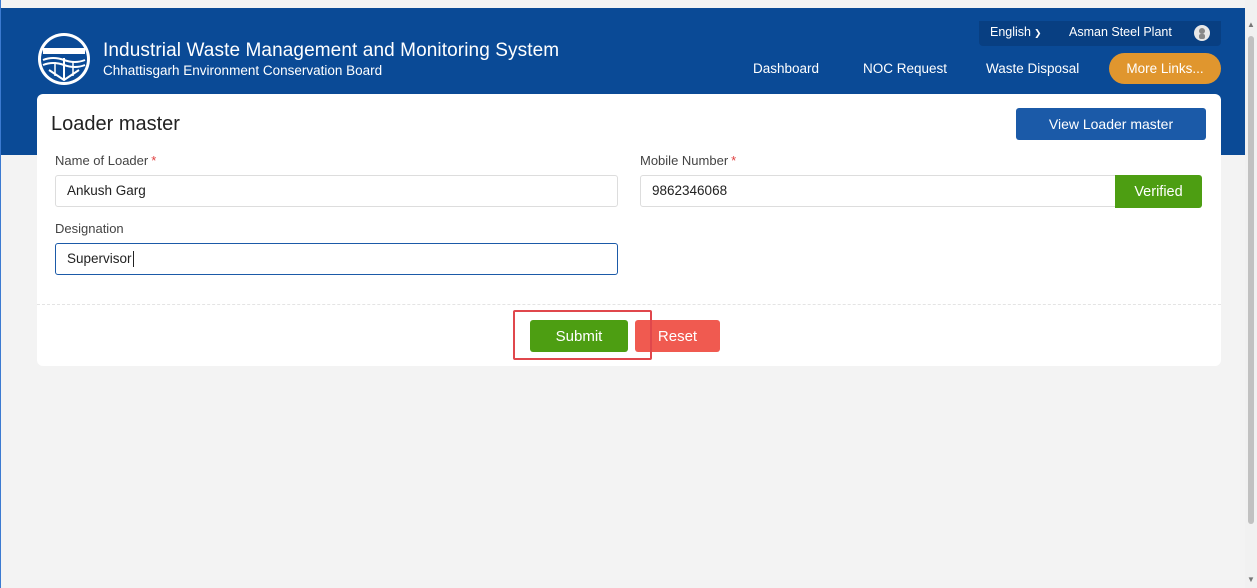  I want to click on designation-value: Supervisor, so click(99, 258).